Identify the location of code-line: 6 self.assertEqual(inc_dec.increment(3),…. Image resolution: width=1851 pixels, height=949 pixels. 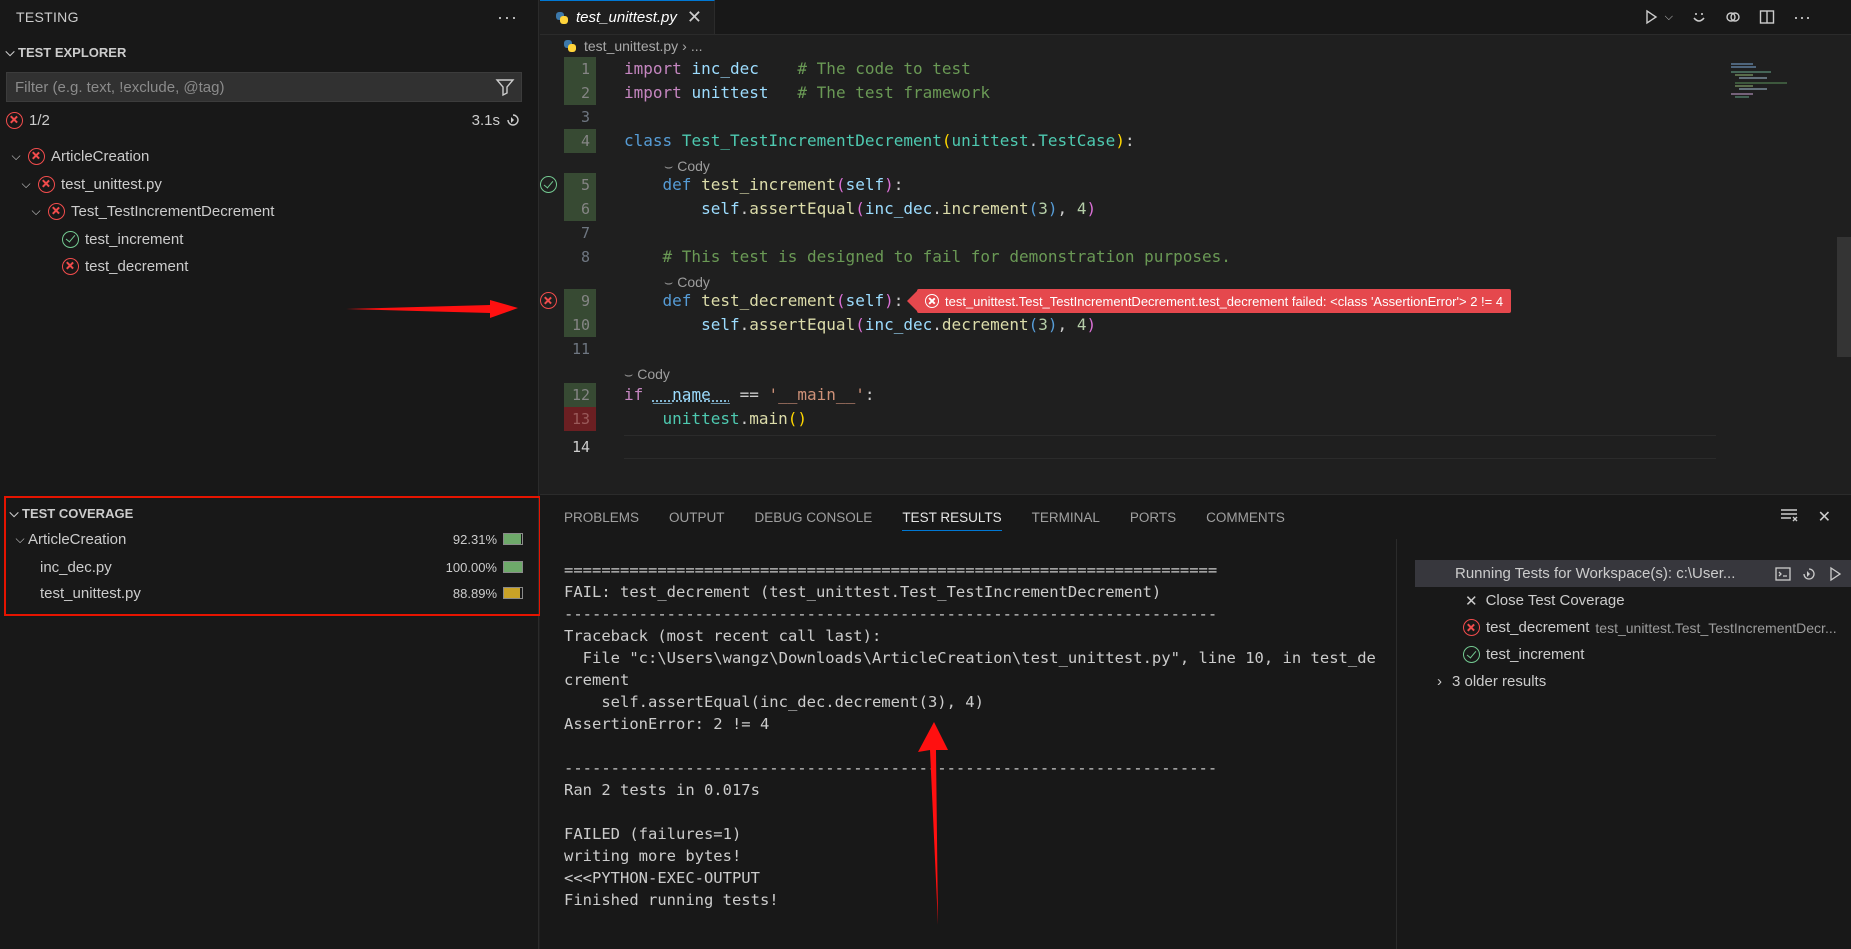
(1125, 209).